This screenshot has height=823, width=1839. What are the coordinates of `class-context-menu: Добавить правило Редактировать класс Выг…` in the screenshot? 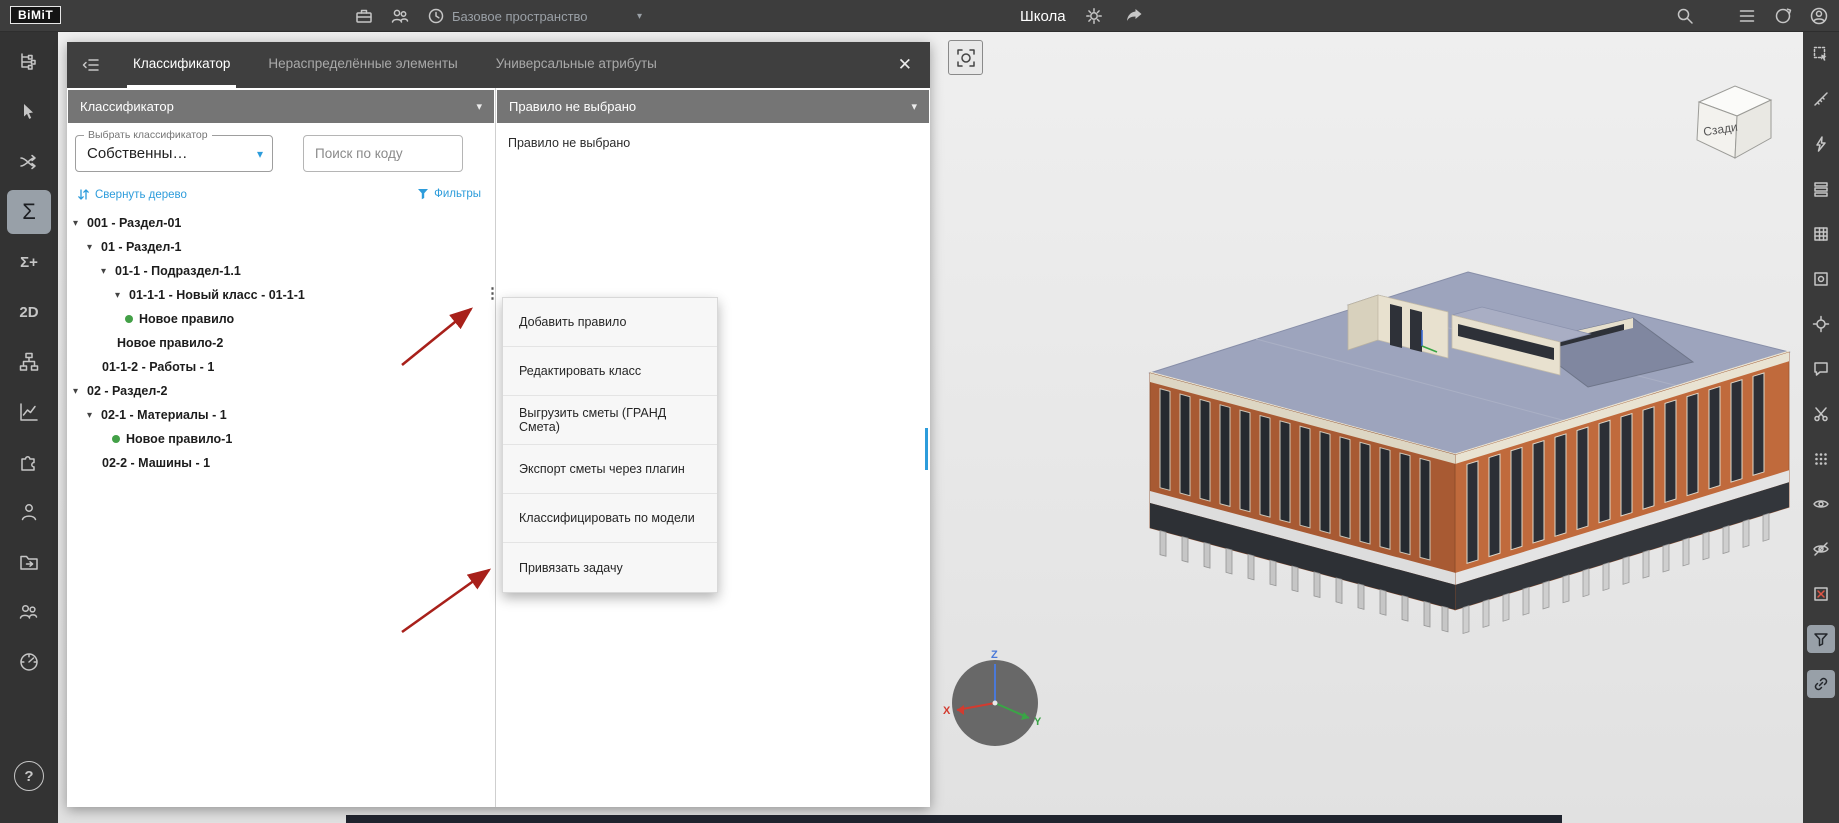 It's located at (610, 445).